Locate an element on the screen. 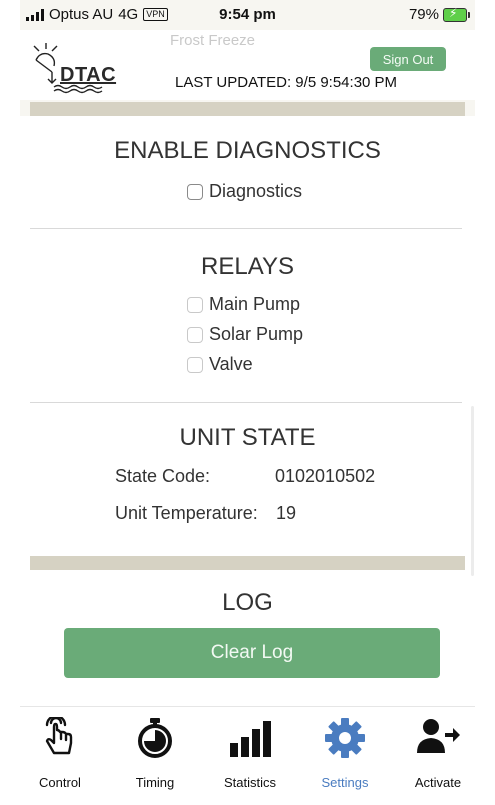  dtac-logo: DTAC is located at coordinates (85, 68).